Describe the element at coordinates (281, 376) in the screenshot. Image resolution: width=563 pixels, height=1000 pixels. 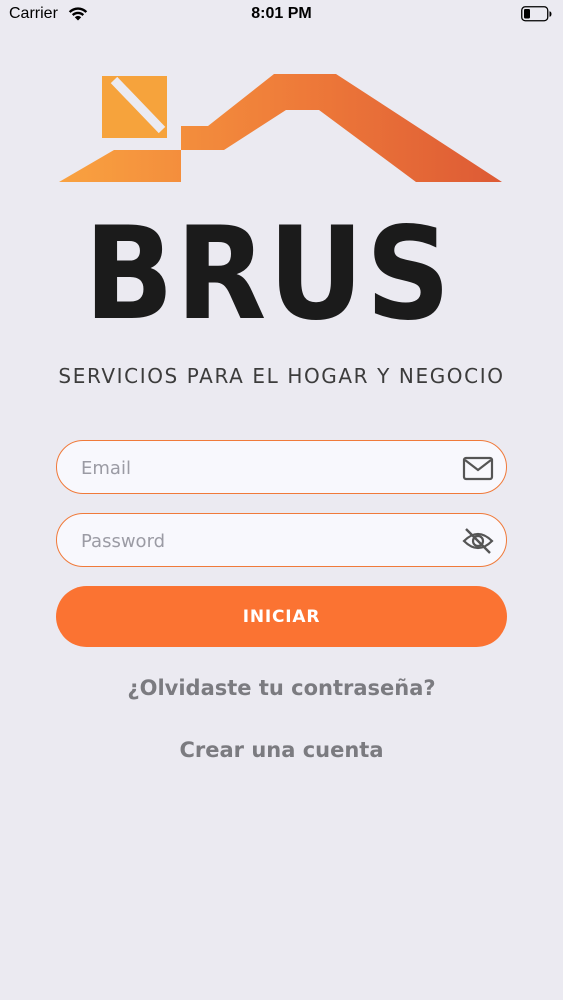
I see `brand-tagline: SERVICIOS PARA EL HOGAR Y NEGOCIO` at that location.